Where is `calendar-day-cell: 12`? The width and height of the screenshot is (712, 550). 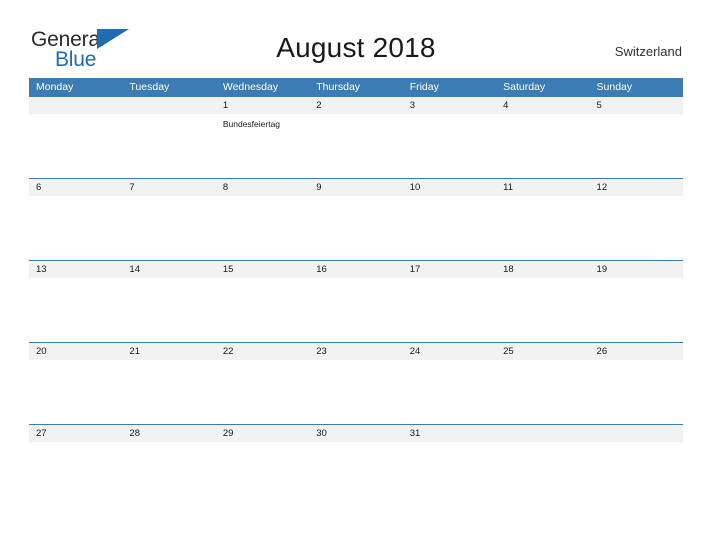 calendar-day-cell: 12 is located at coordinates (636, 219).